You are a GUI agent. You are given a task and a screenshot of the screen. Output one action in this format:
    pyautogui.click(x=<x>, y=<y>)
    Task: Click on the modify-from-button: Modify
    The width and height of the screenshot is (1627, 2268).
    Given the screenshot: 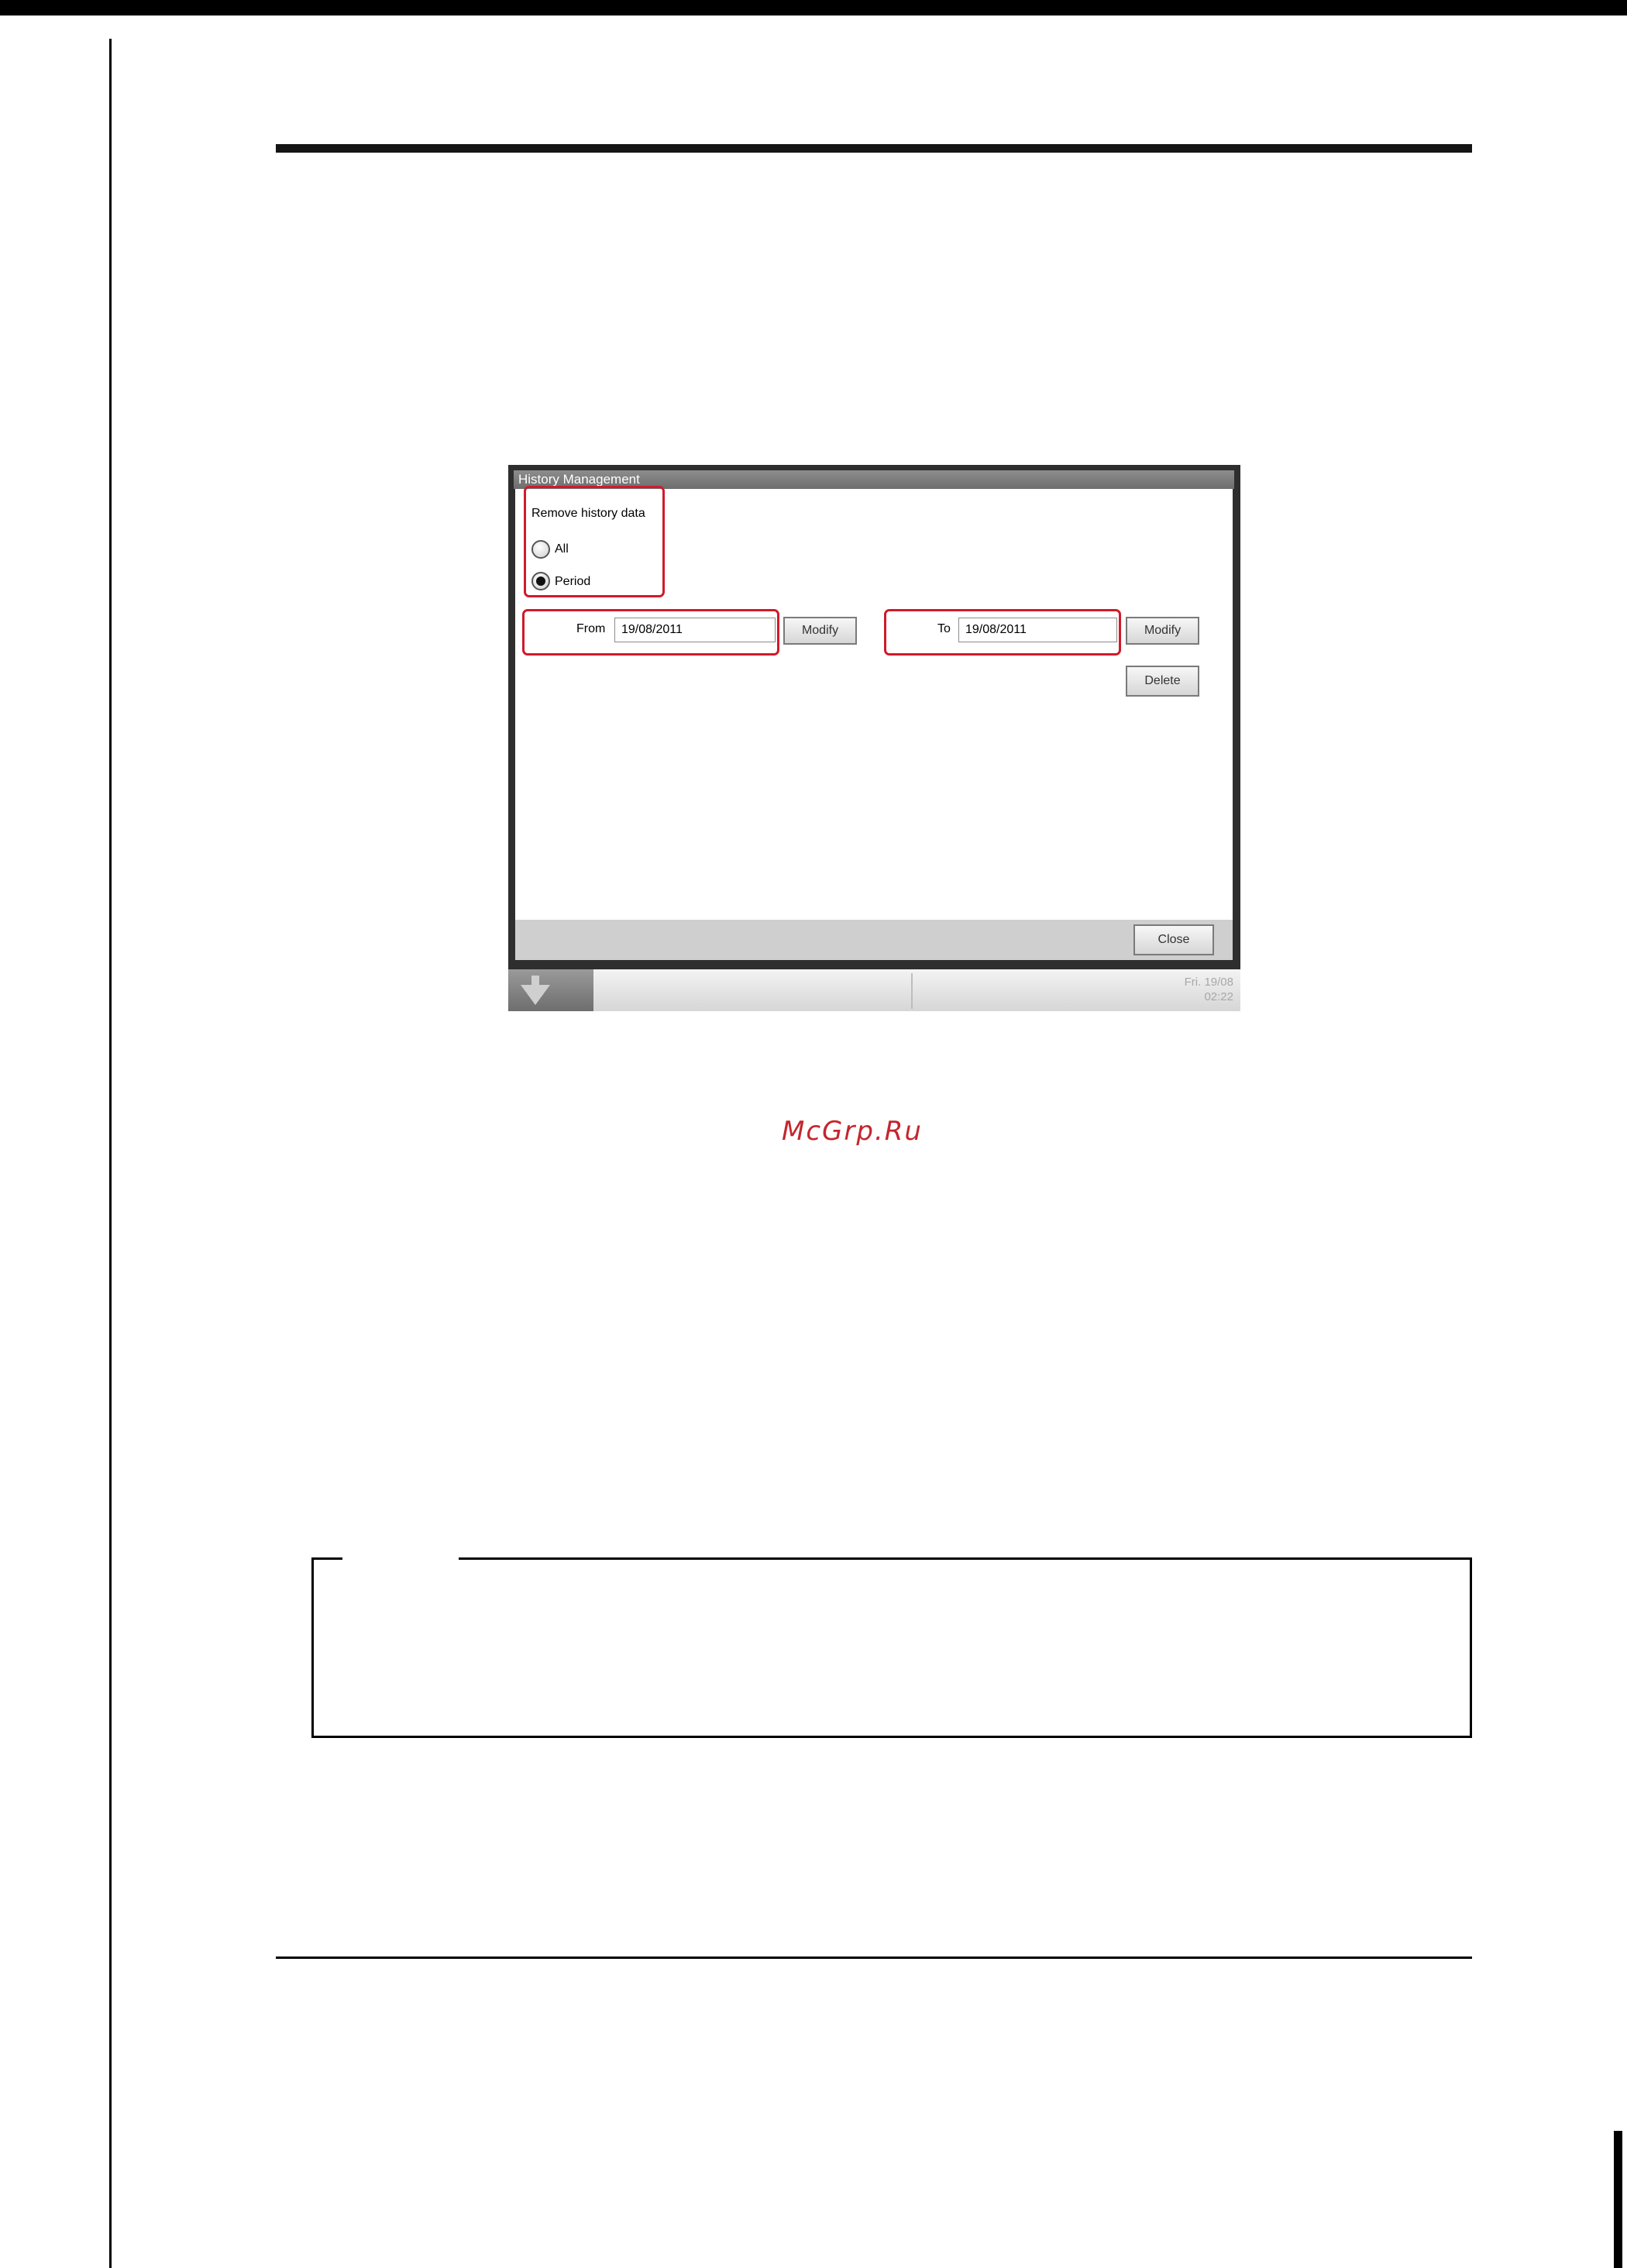 What is the action you would take?
    pyautogui.click(x=820, y=631)
    